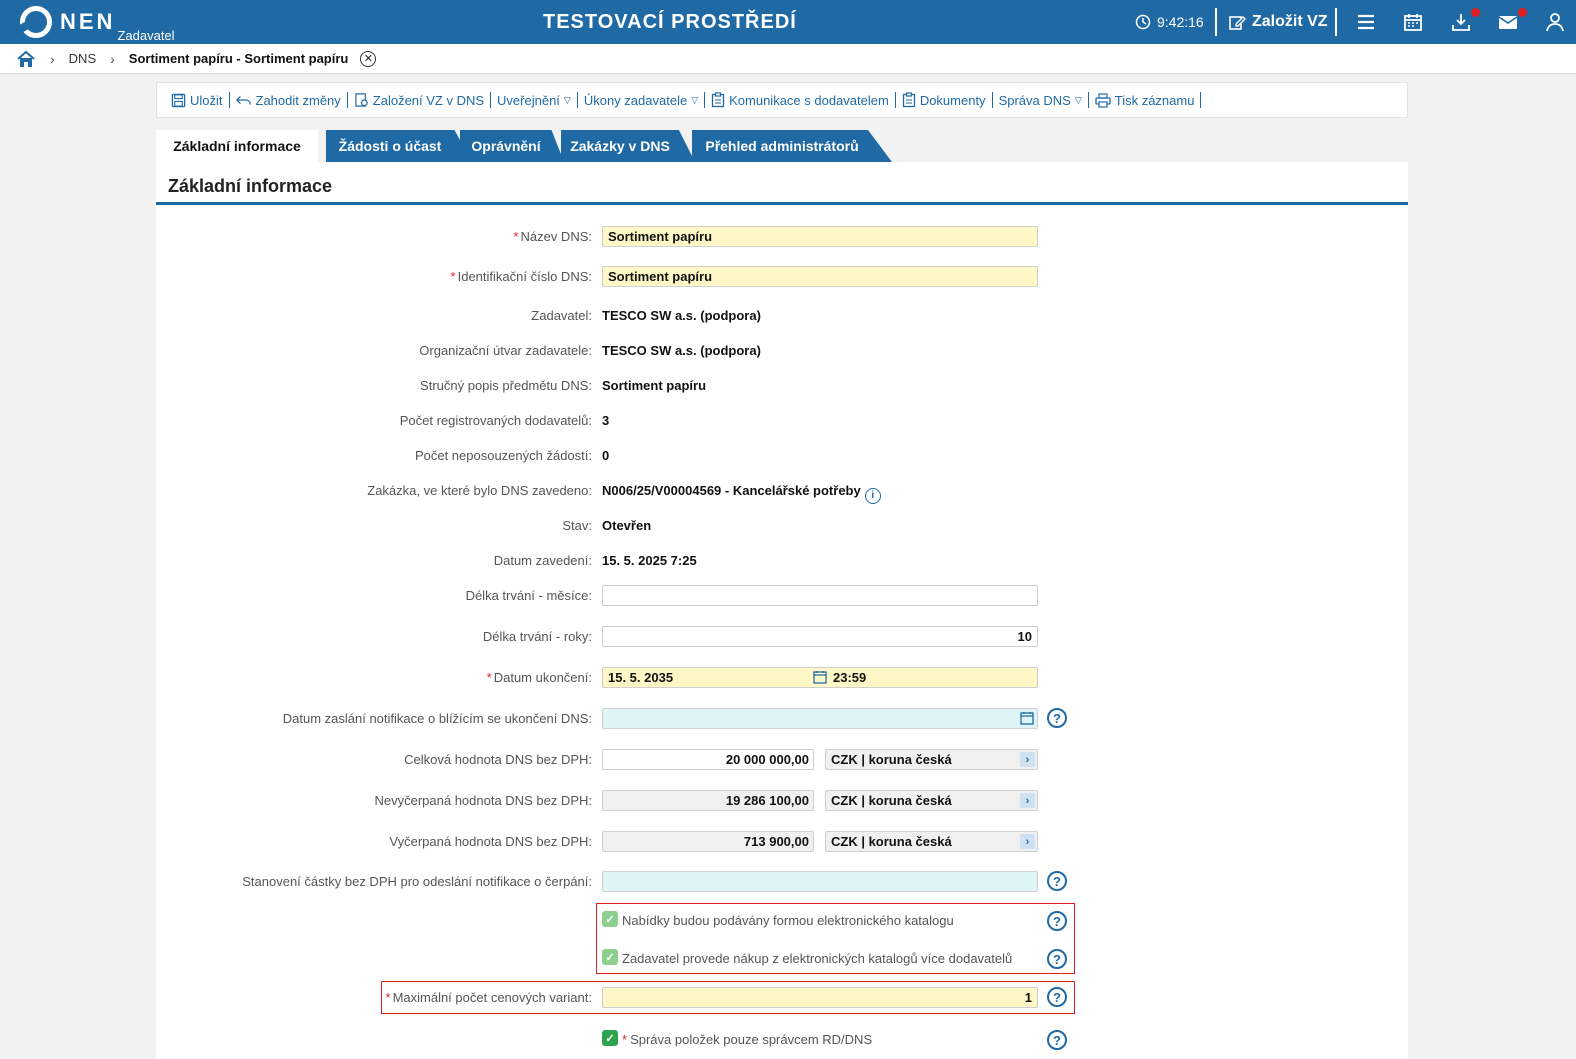  I want to click on section-divider, so click(782, 203).